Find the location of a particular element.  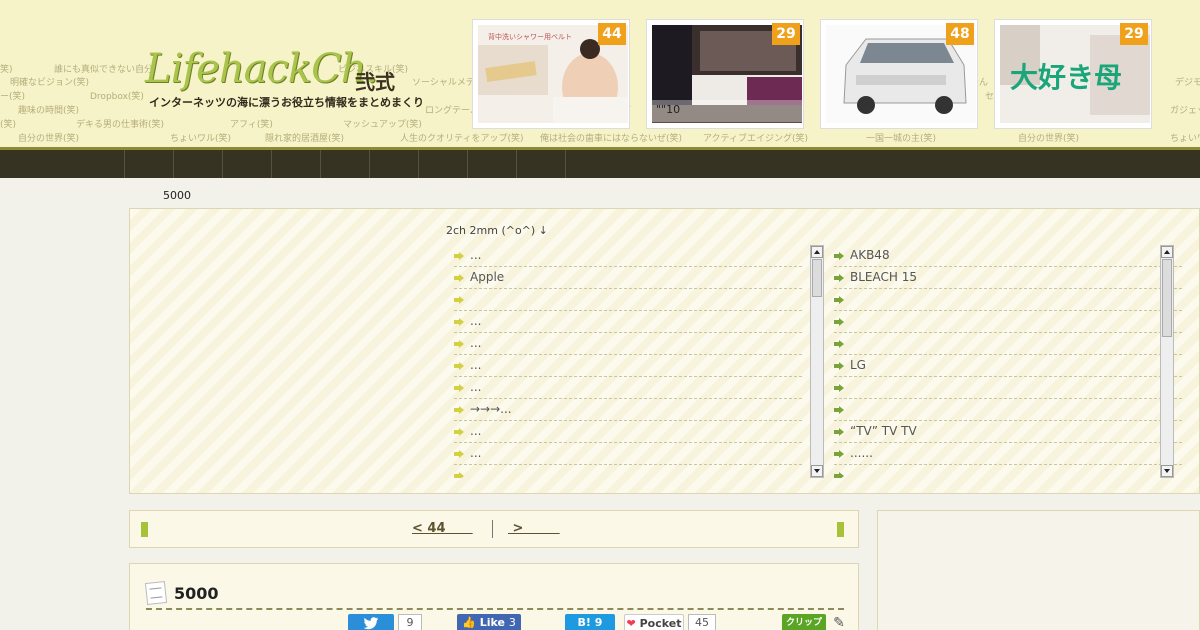

hatena-button: B! 9 is located at coordinates (590, 622).